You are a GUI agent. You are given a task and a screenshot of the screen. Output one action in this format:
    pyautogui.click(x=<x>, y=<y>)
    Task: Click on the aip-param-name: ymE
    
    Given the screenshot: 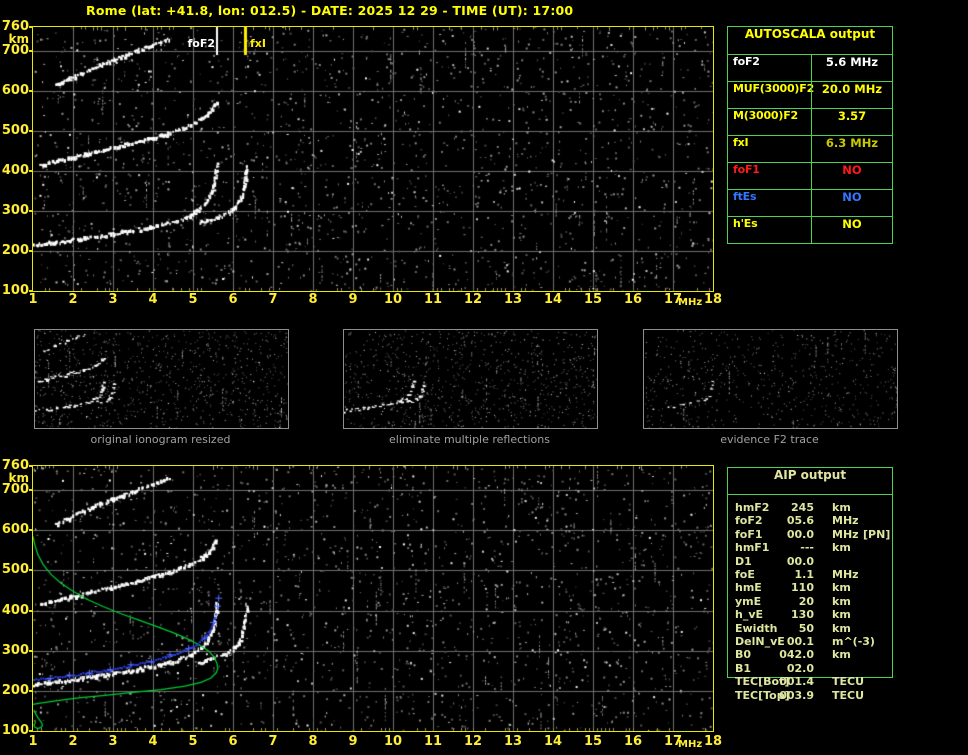 What is the action you would take?
    pyautogui.click(x=748, y=601)
    